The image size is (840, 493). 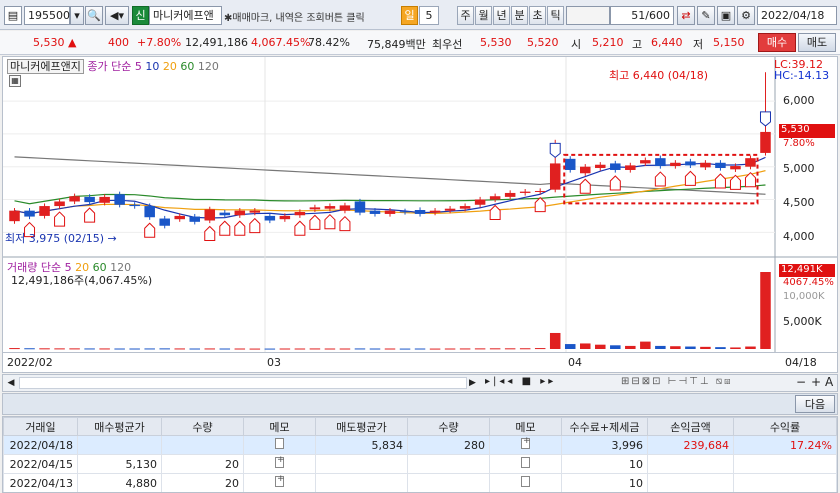 I want to click on col-header: 거래일, so click(x=40, y=426).